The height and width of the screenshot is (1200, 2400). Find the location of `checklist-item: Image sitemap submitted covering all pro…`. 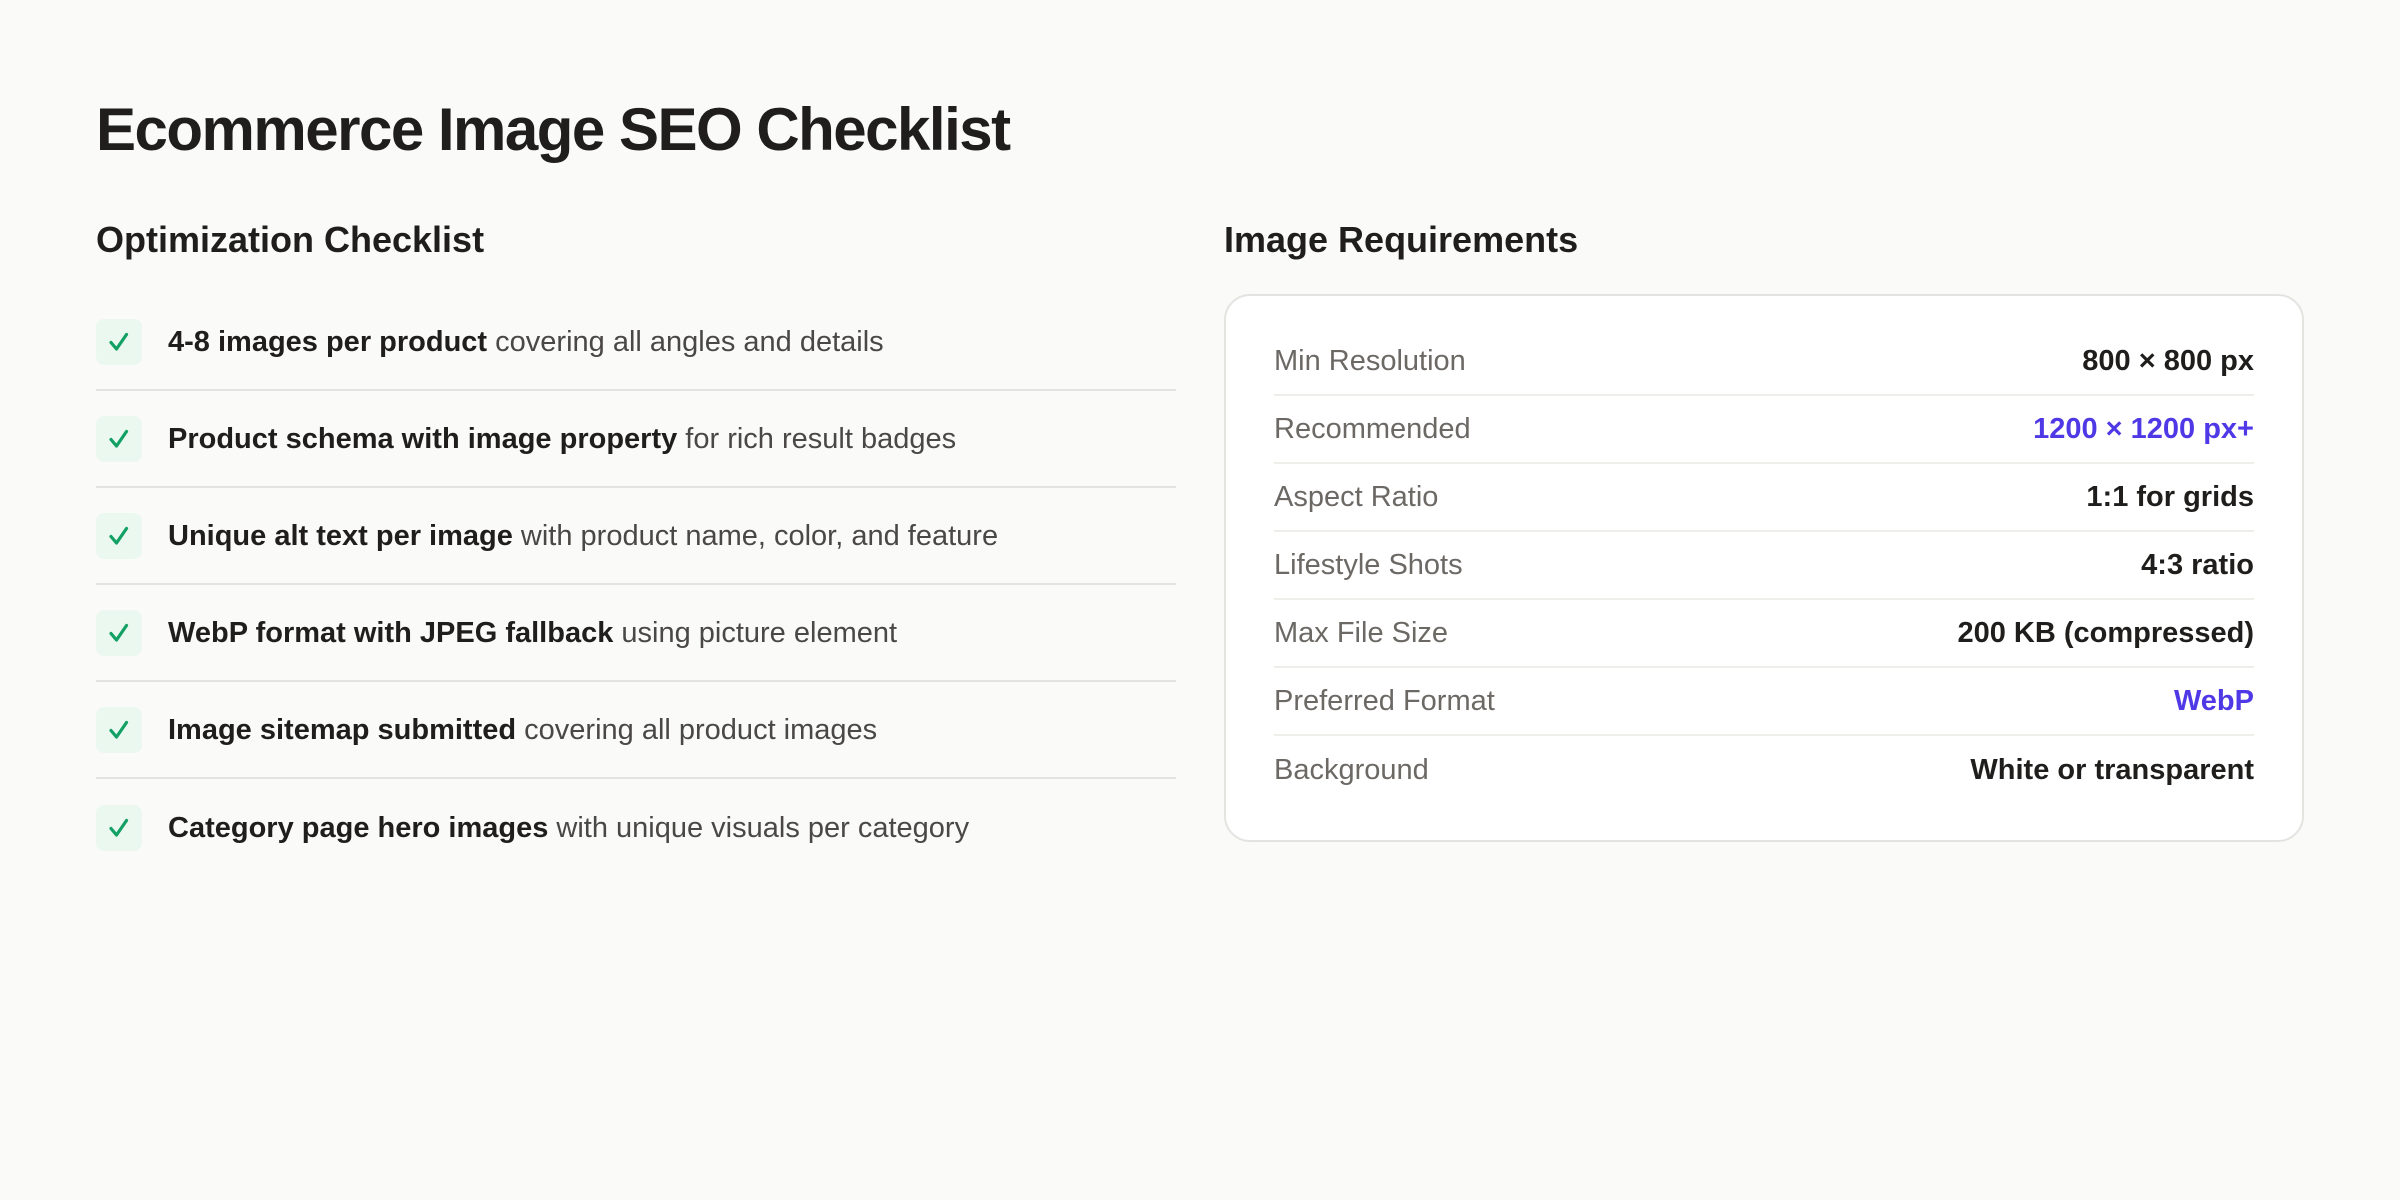

checklist-item: Image sitemap submitted covering all pro… is located at coordinates (636, 730).